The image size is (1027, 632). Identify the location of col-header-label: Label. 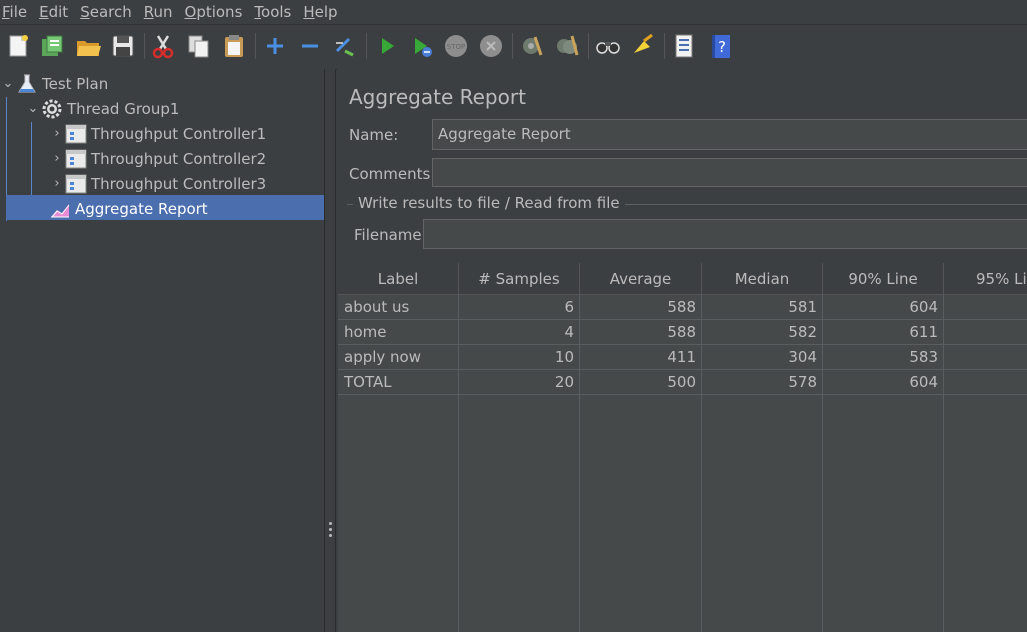
(398, 279).